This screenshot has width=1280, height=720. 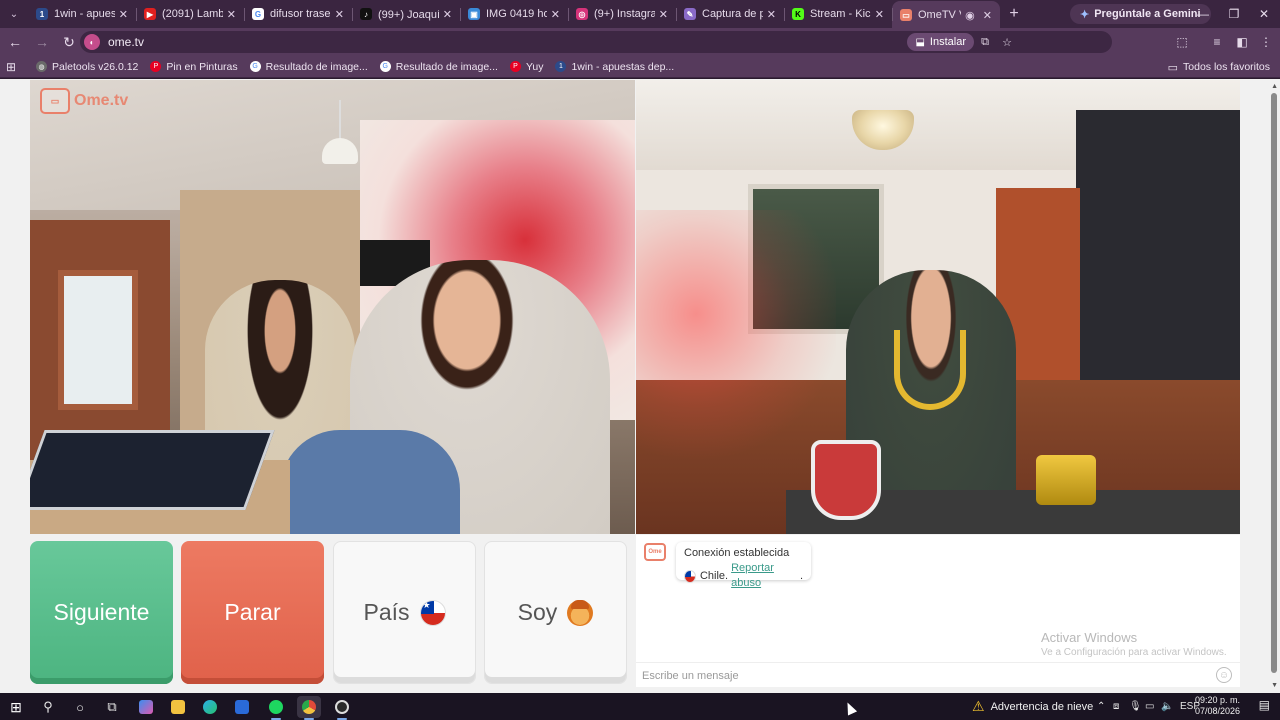 I want to click on tab-1win: 1 1win - apuestas d ✕, so click(x=82, y=14).